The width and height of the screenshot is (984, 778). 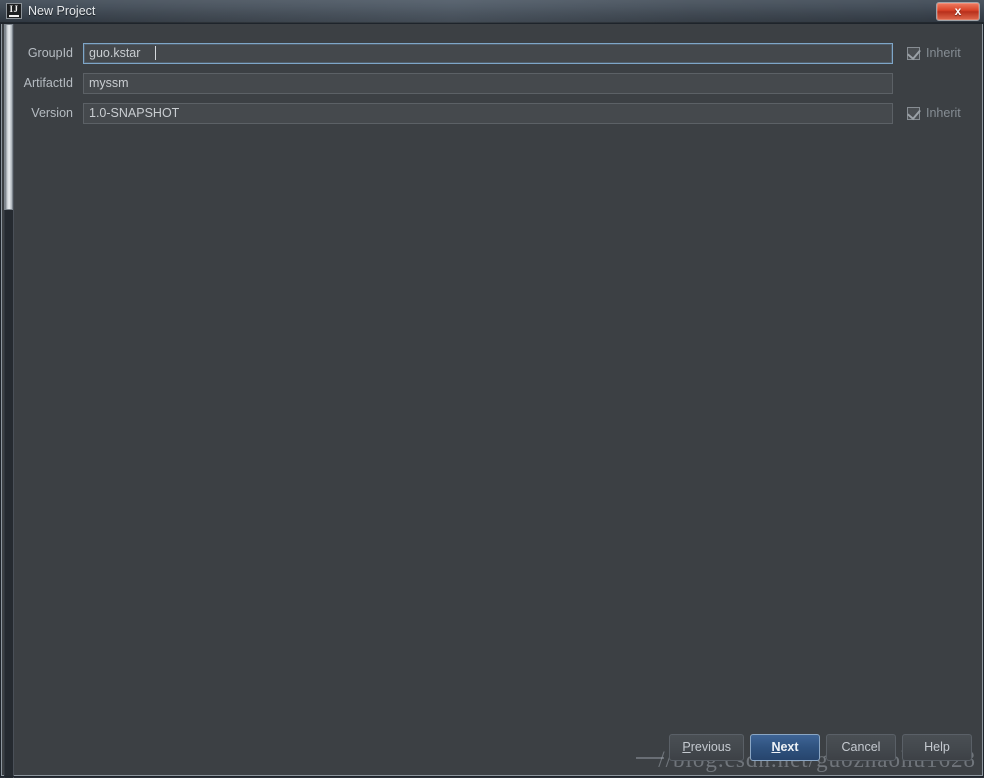 I want to click on artifactid-input: myssm, so click(x=488, y=83).